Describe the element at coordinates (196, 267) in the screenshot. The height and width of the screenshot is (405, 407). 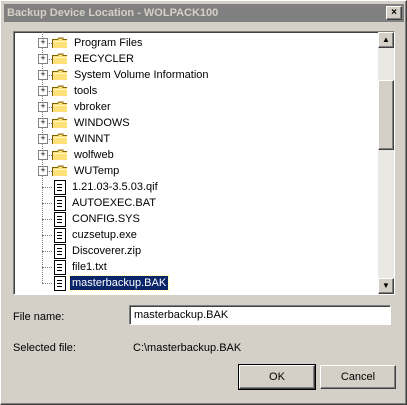
I see `tree-file-row: file1.txt` at that location.